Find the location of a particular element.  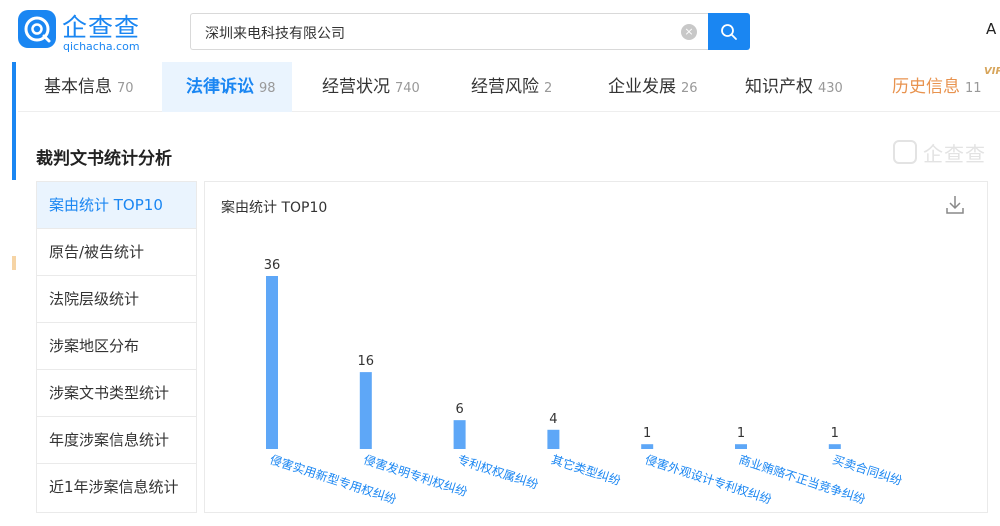

category-label: 其它类型纠纷 is located at coordinates (585, 470).